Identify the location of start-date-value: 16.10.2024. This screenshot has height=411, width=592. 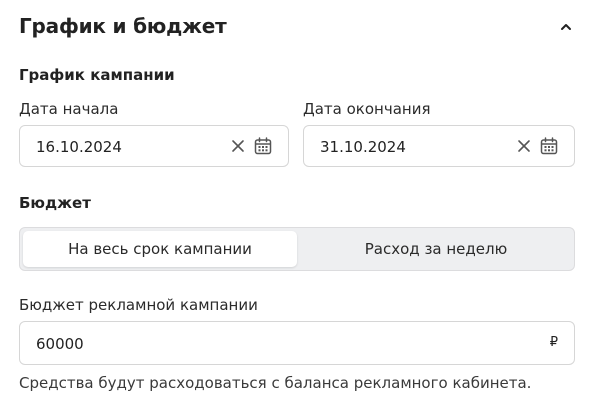
(79, 147).